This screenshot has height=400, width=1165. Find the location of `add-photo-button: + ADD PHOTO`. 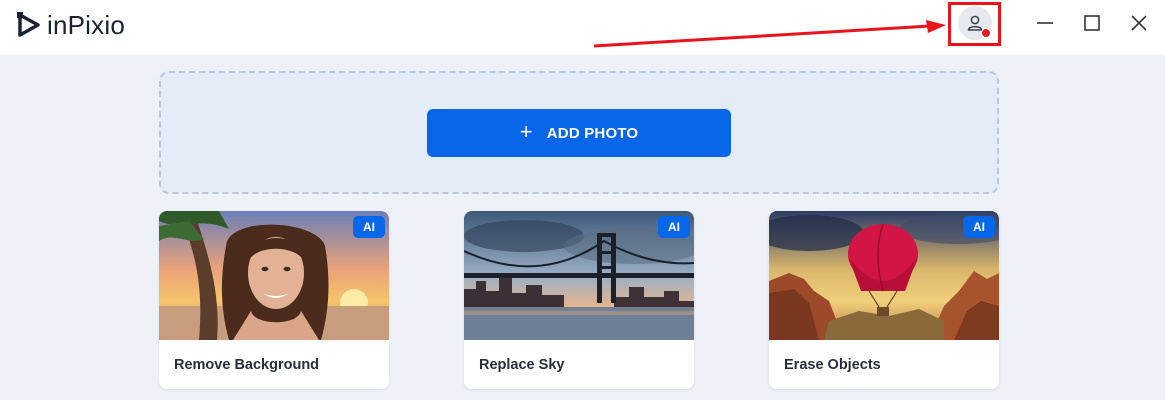

add-photo-button: + ADD PHOTO is located at coordinates (579, 133).